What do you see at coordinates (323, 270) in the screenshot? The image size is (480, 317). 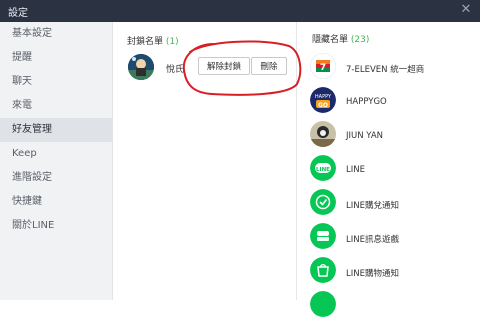 I see `line-shopping-logo-icon` at bounding box center [323, 270].